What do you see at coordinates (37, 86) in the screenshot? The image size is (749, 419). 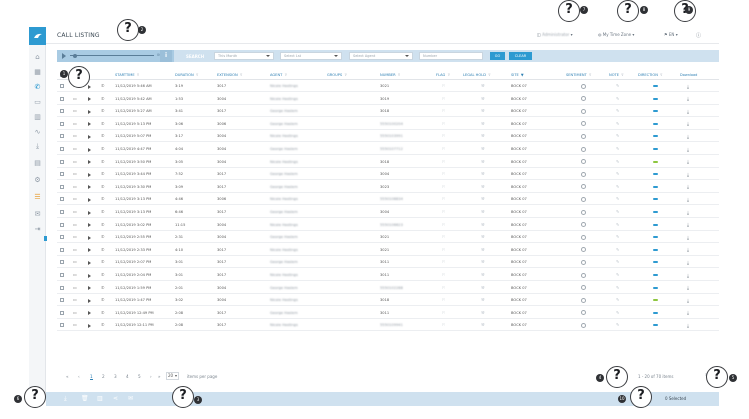 I see `phone-icon: ✆` at bounding box center [37, 86].